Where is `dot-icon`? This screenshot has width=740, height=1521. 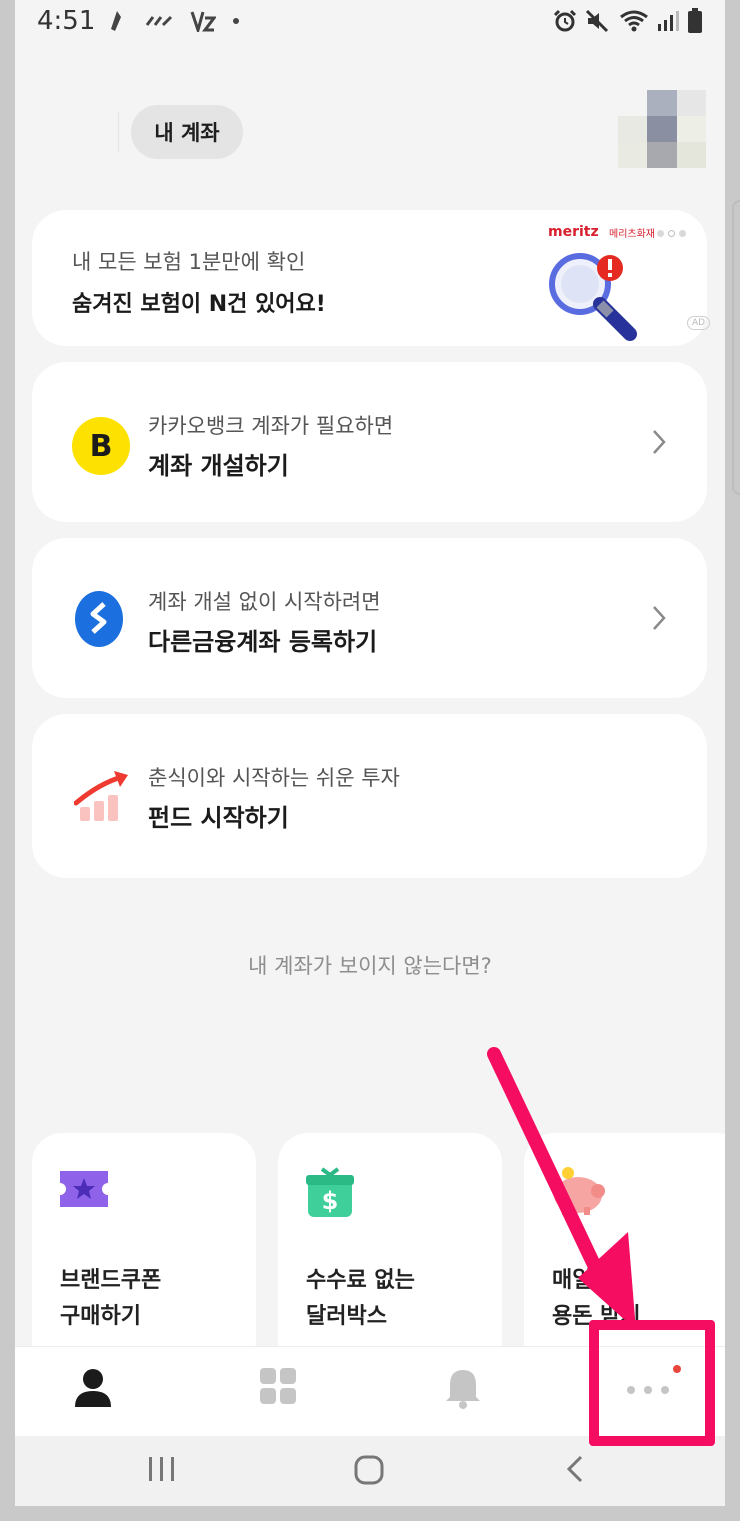 dot-icon is located at coordinates (236, 21).